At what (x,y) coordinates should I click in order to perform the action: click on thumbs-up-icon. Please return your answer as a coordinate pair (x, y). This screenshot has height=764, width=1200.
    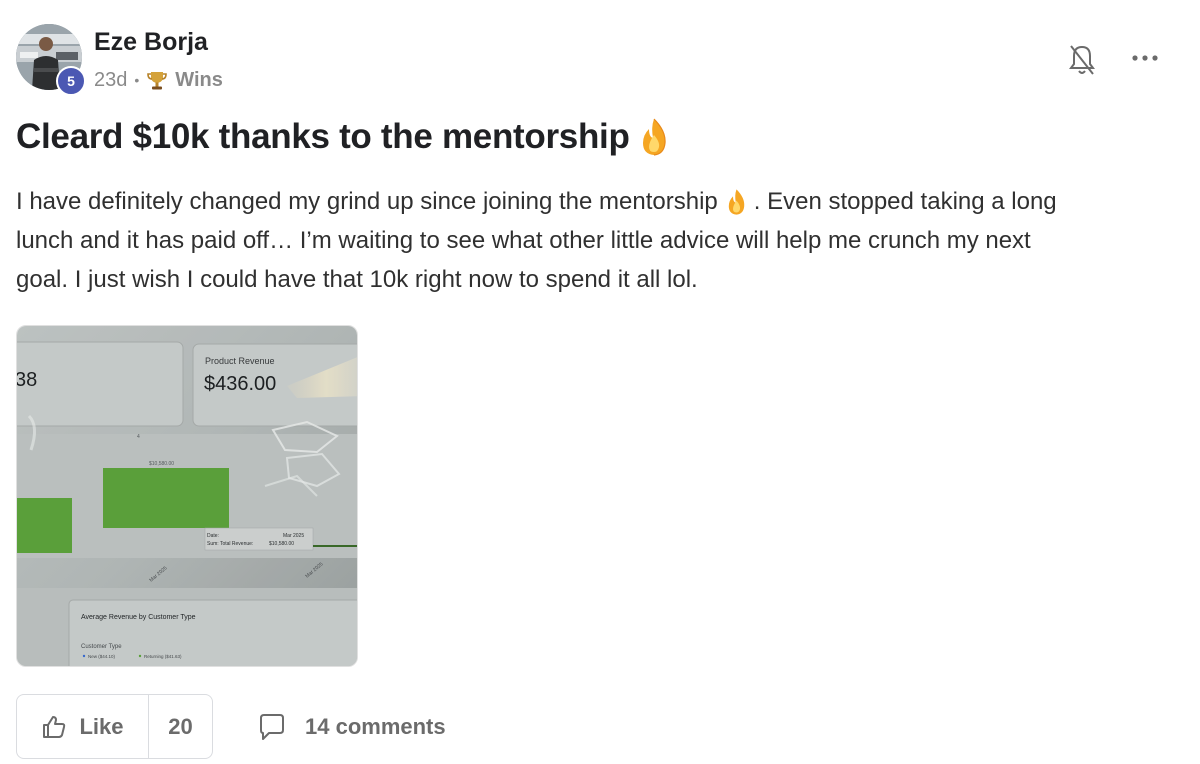
    Looking at the image, I should click on (54, 726).